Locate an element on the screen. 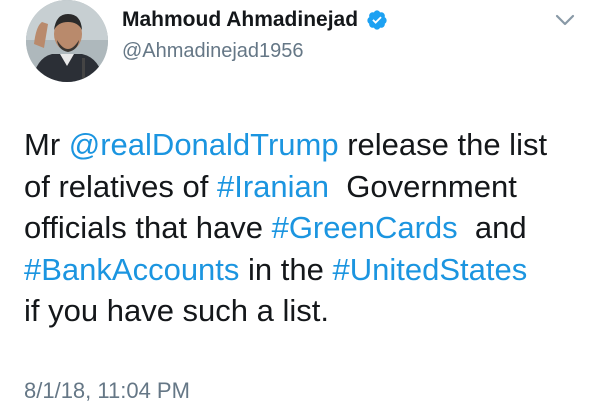 The width and height of the screenshot is (600, 404). avatar is located at coordinates (67, 41).